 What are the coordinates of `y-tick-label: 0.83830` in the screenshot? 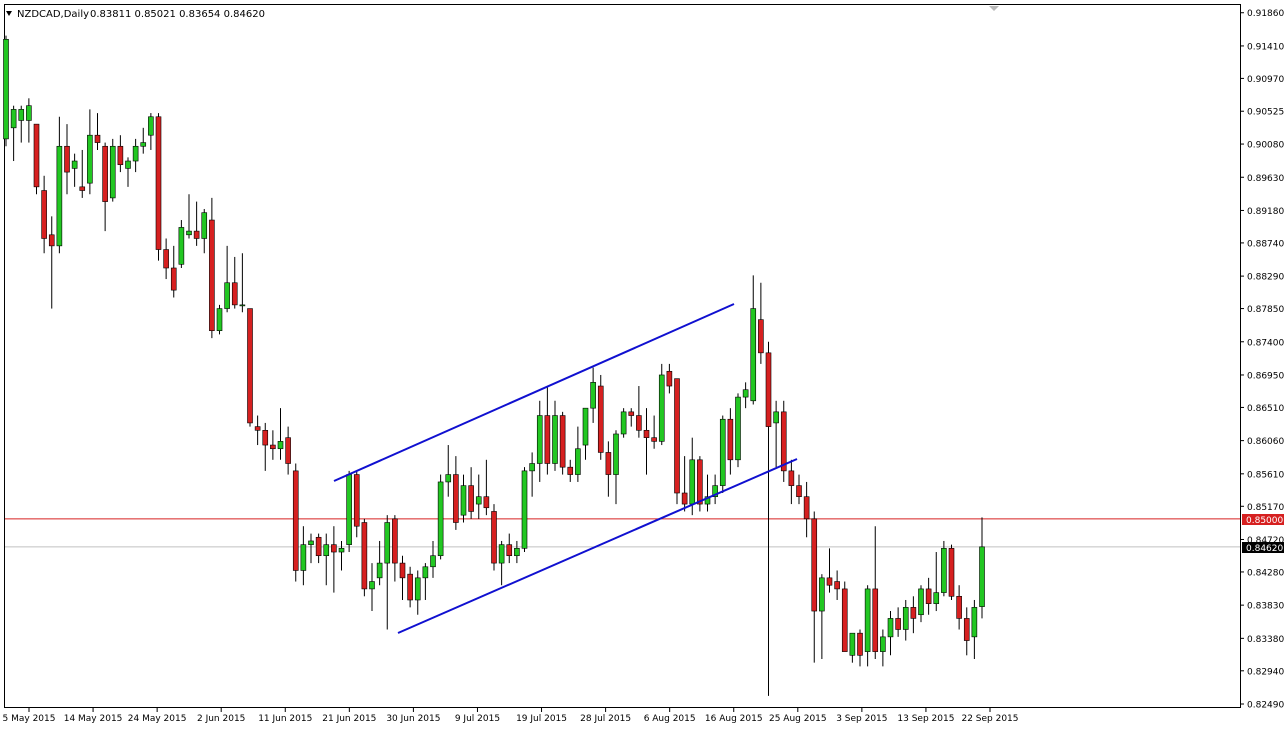 It's located at (1265, 607).